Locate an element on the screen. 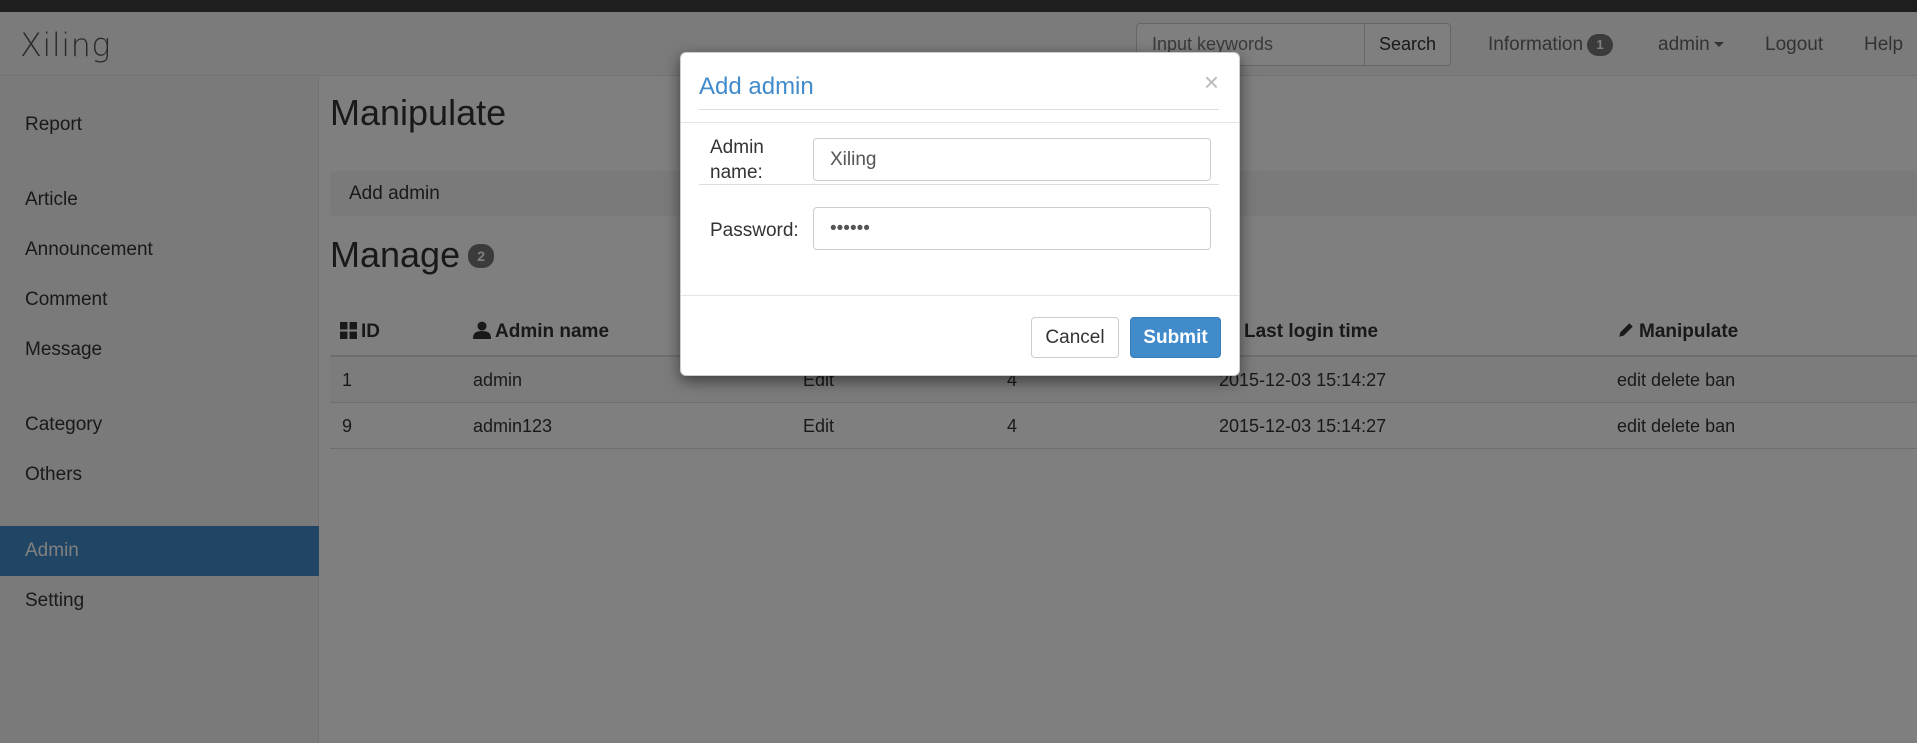 This screenshot has width=1917, height=743. close-icon: × is located at coordinates (1211, 82).